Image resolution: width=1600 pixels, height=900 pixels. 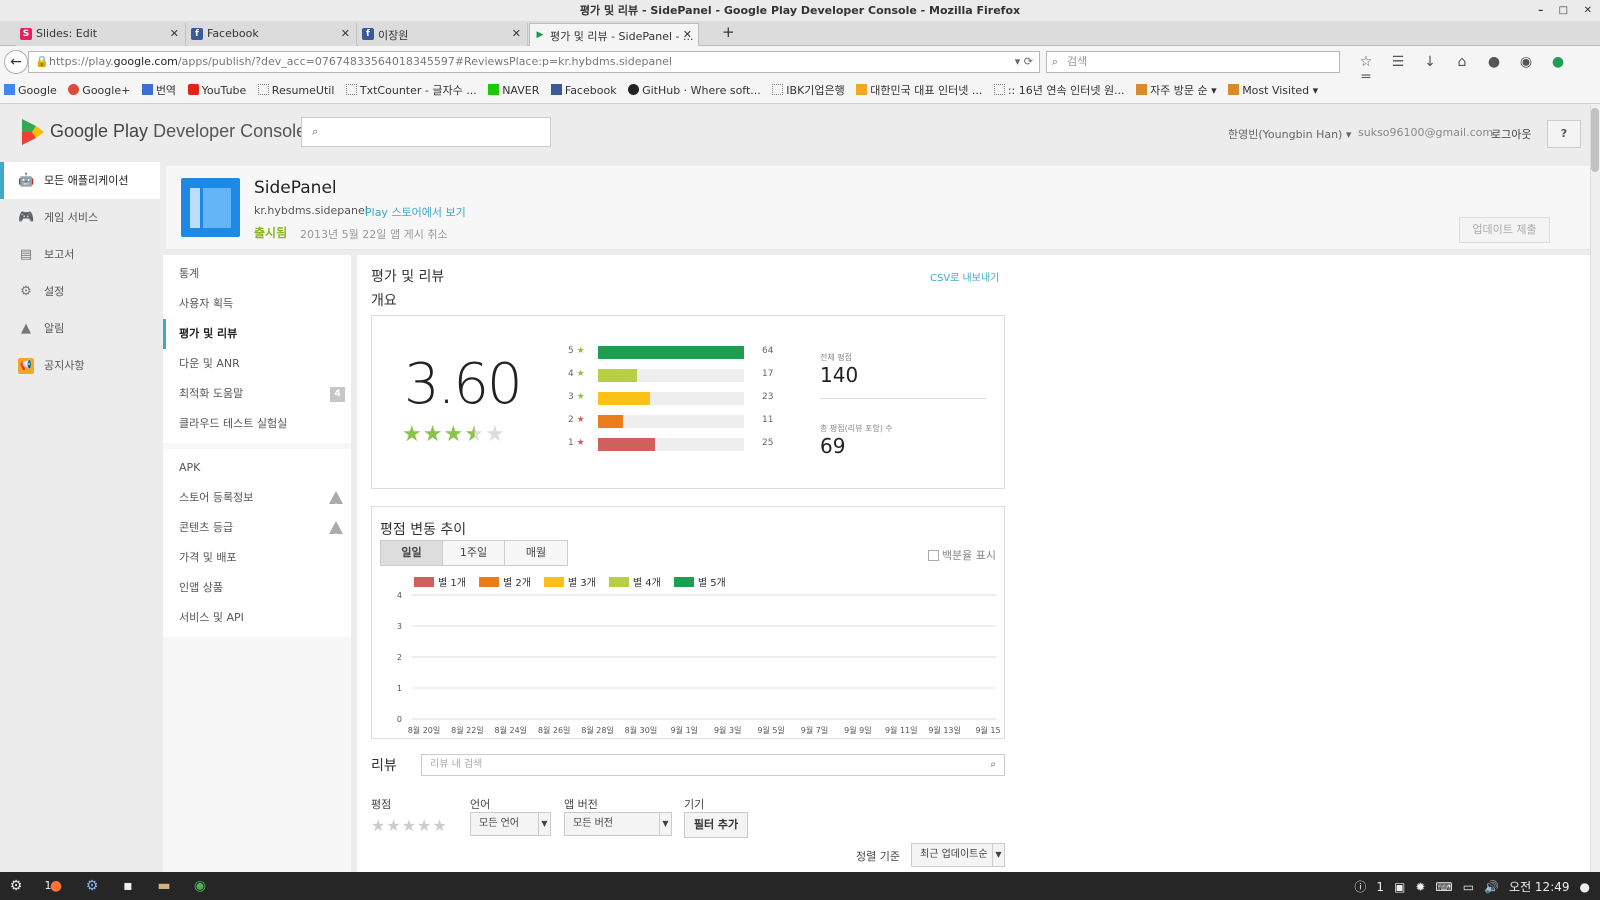 I want to click on user-menu: 한영빈(Youngbin Han) ▾, so click(x=1289, y=134).